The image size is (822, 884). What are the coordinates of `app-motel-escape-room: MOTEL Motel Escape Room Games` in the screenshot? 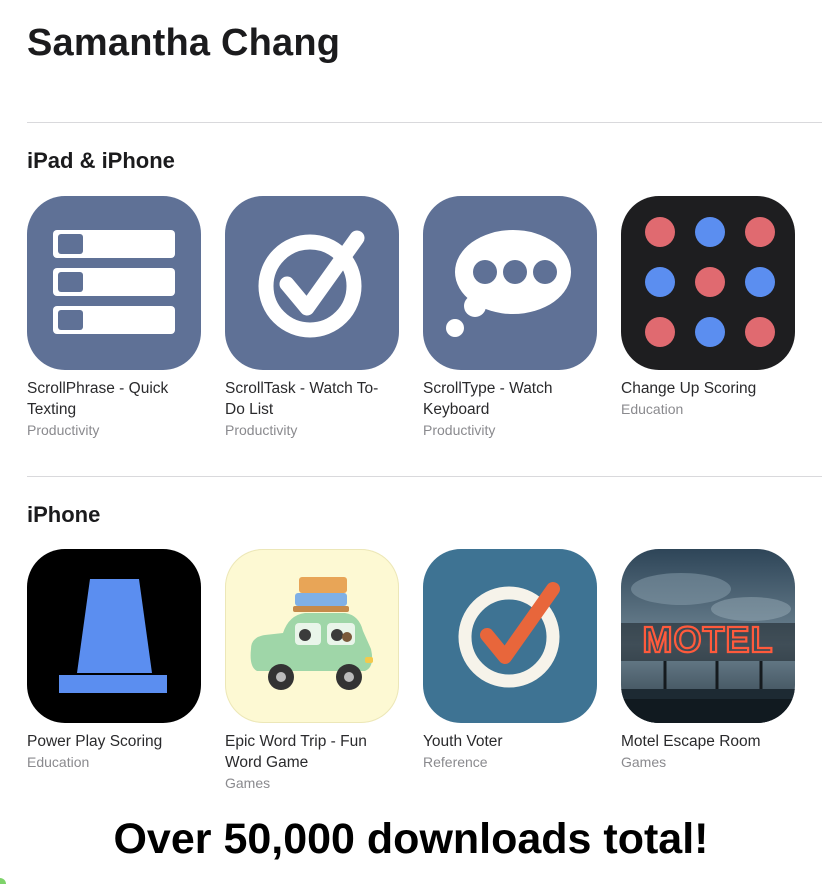 It's located at (709, 660).